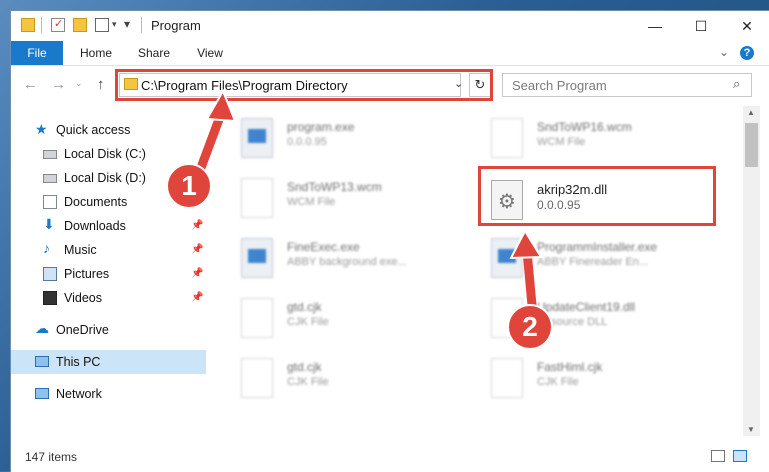 This screenshot has width=769, height=472. I want to click on step-1-badge: 1, so click(189, 186).